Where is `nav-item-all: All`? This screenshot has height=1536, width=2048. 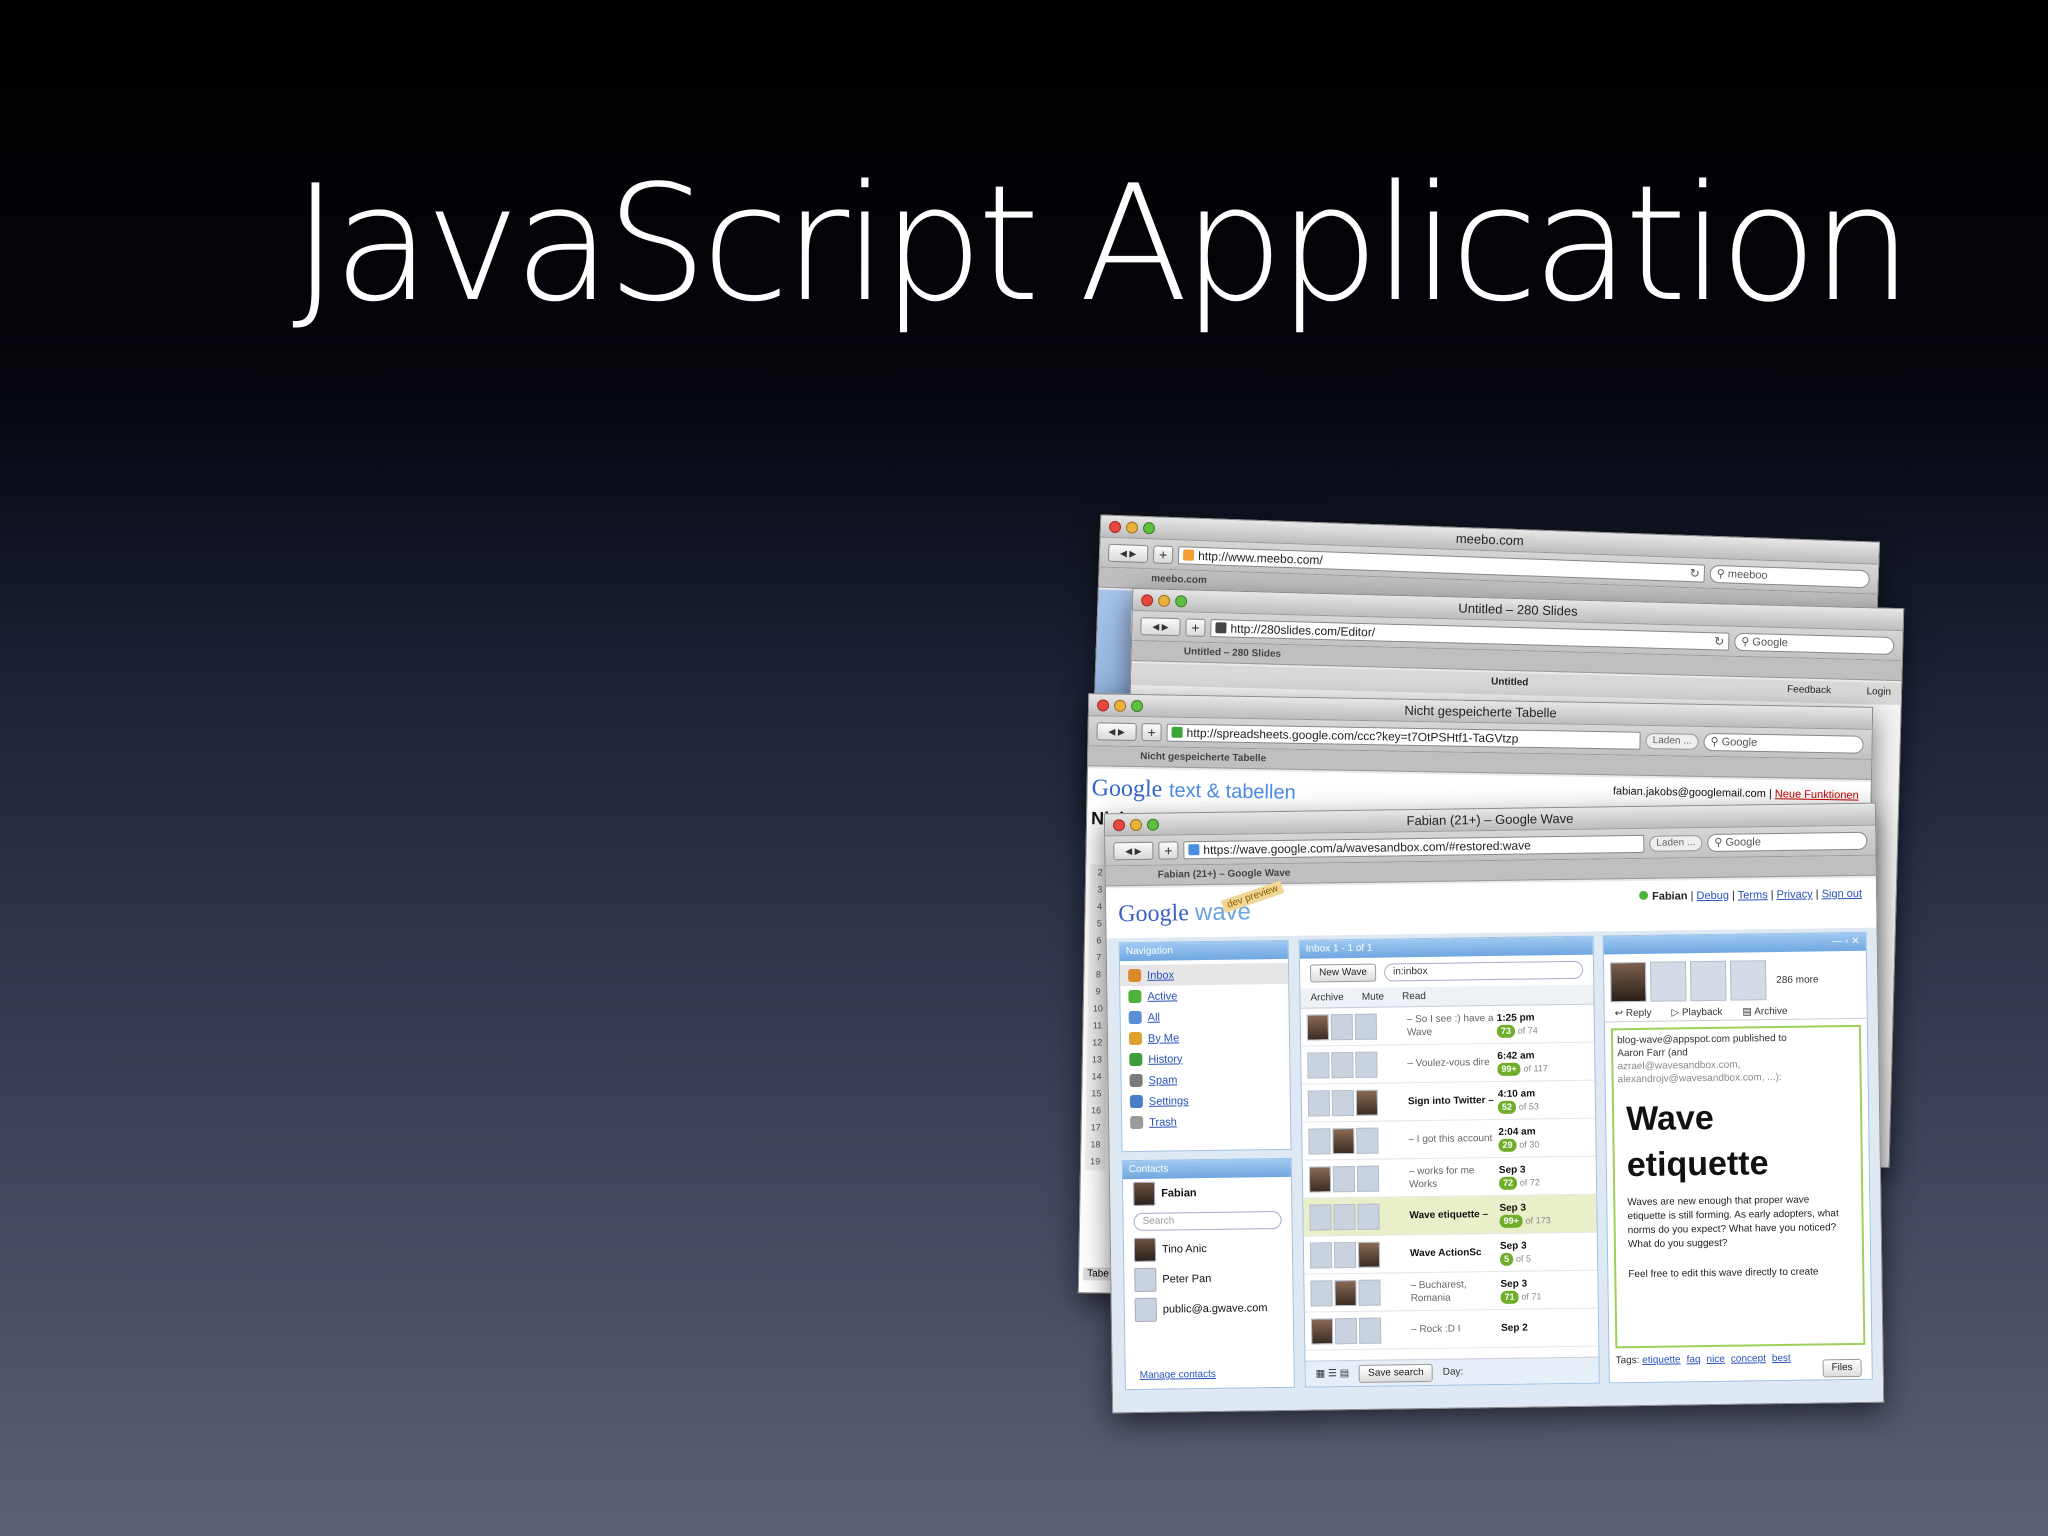
nav-item-all: All is located at coordinates (1205, 1016).